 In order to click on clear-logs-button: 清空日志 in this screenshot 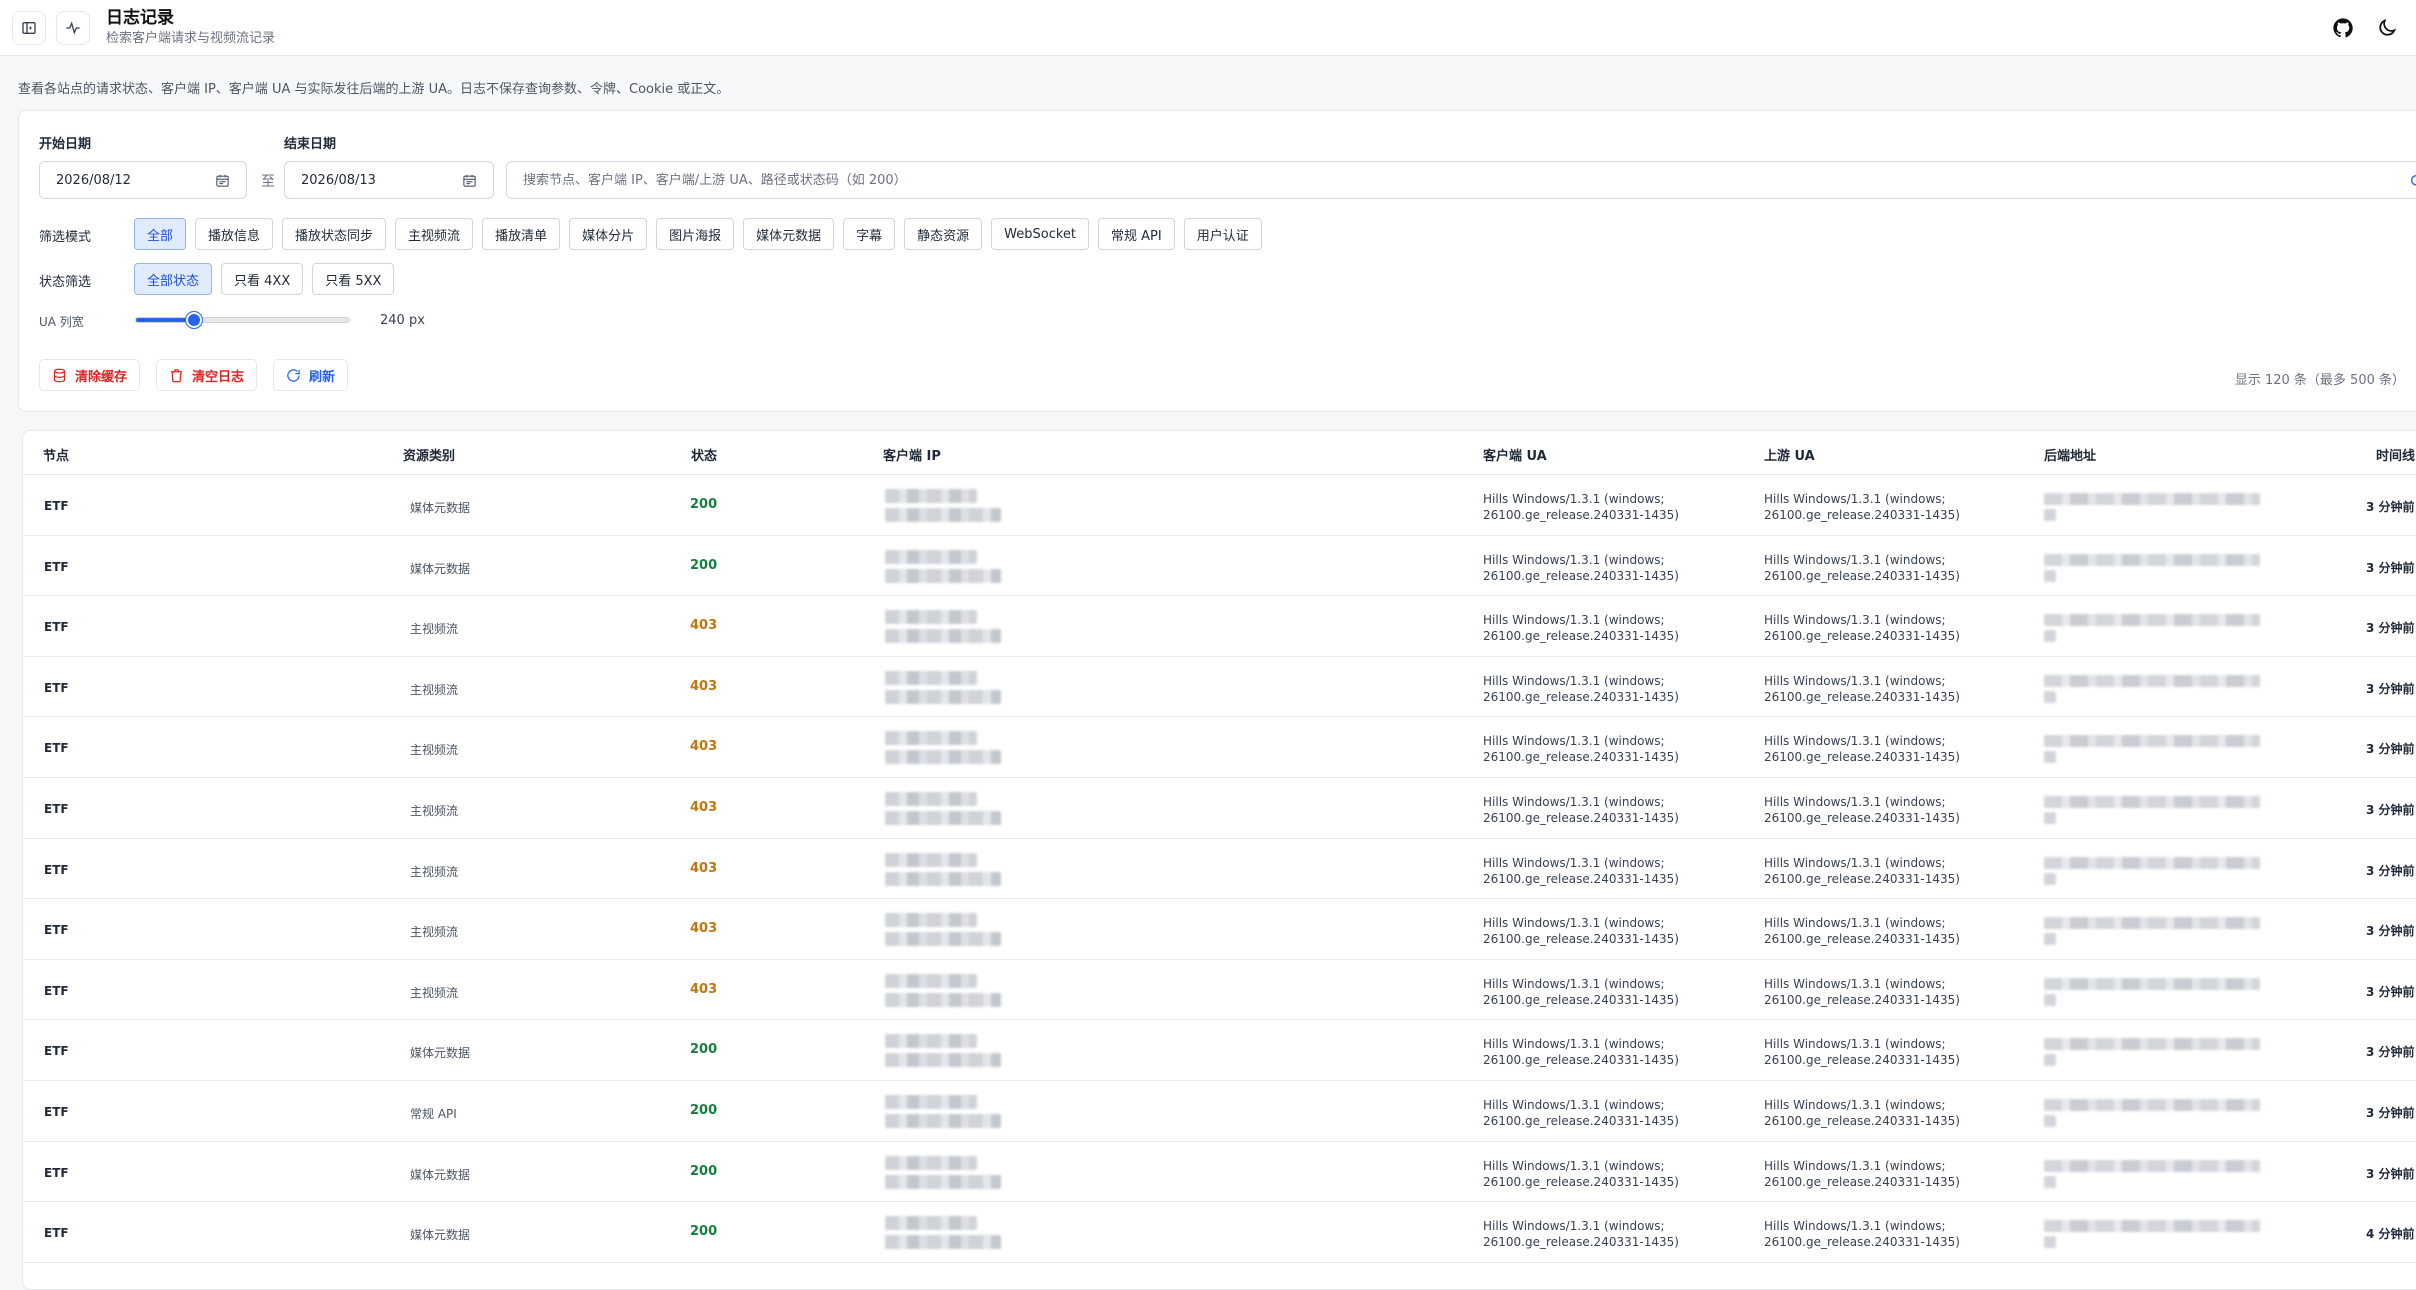, I will do `click(207, 375)`.